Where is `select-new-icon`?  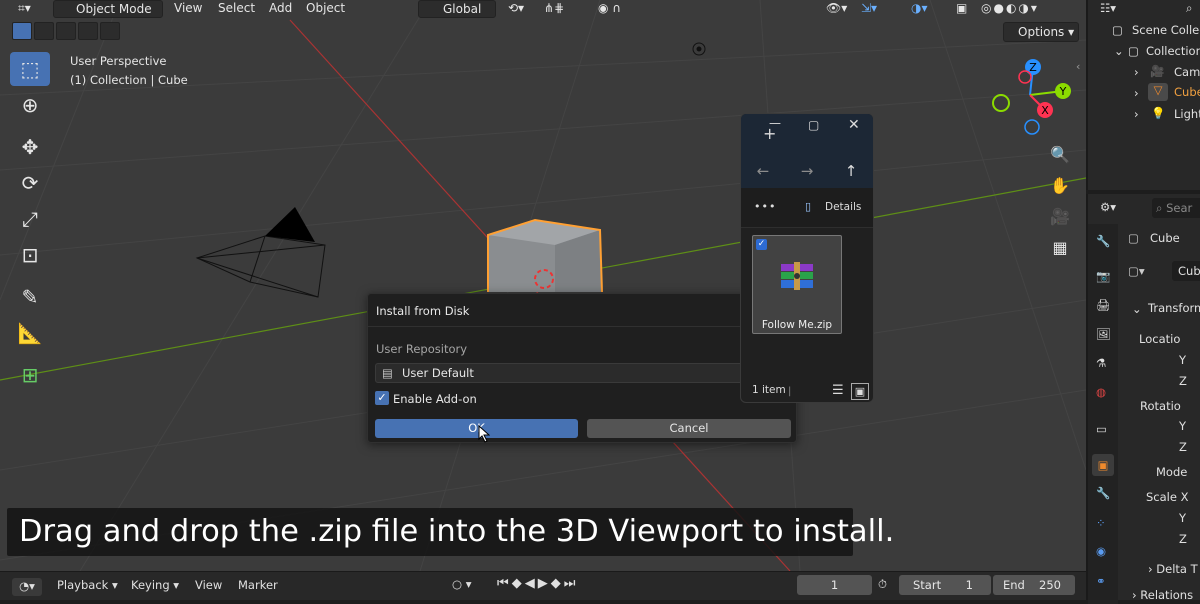 select-new-icon is located at coordinates (22, 31).